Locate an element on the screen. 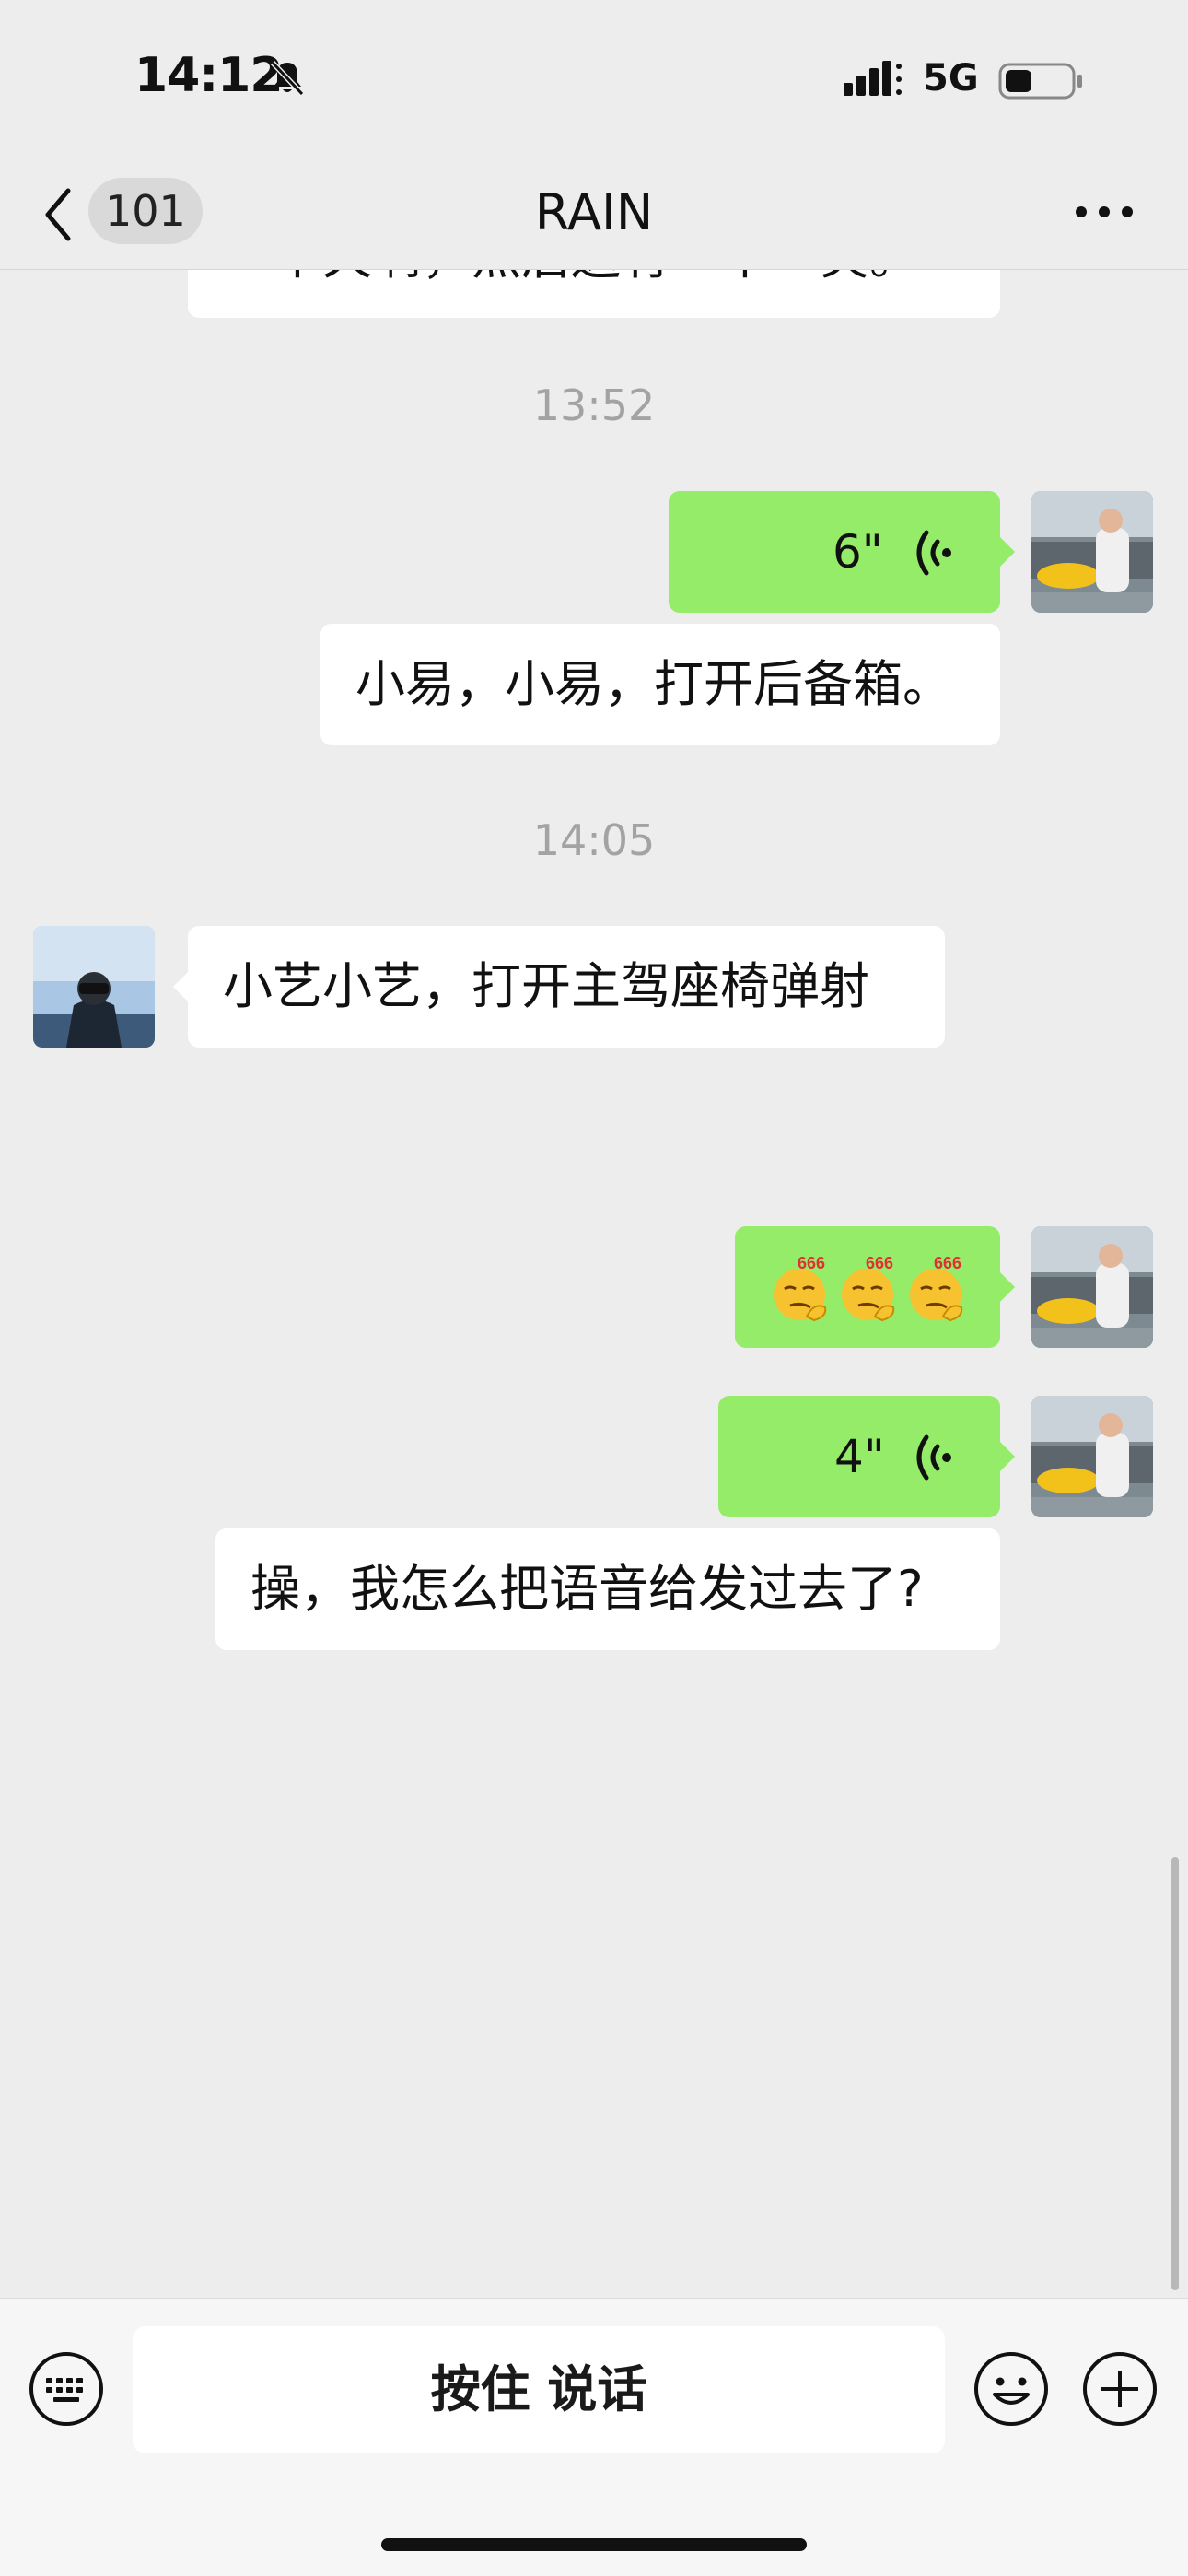 The height and width of the screenshot is (2576, 1188). emoji-group: 666 666 666 is located at coordinates (870, 1287).